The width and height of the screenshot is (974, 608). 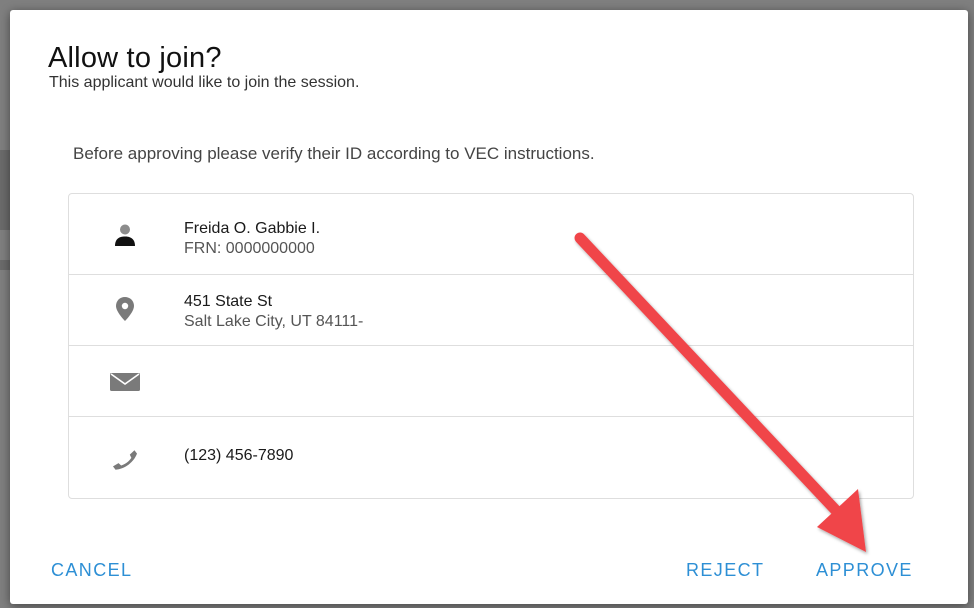 What do you see at coordinates (91, 570) in the screenshot?
I see `cancel-button: CANCEL` at bounding box center [91, 570].